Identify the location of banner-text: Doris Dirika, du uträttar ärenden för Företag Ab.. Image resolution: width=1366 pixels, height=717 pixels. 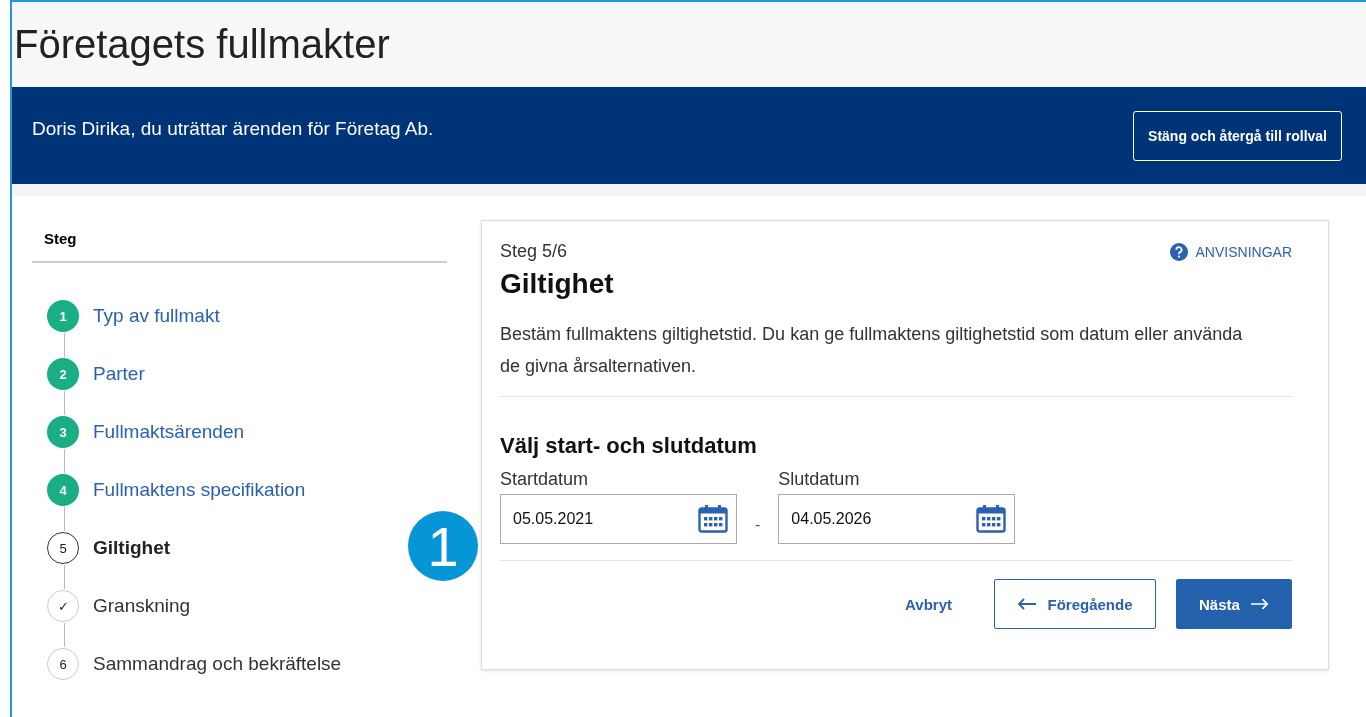
(233, 128).